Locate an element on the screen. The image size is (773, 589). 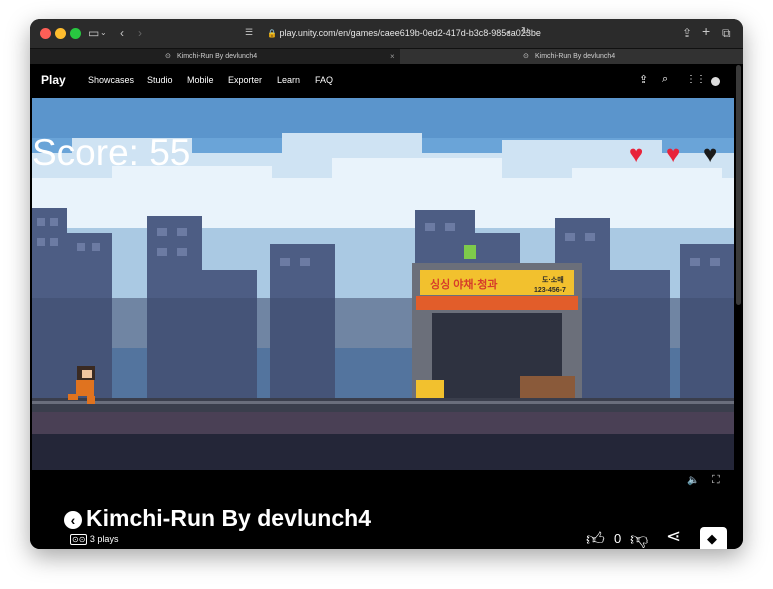
nav-studio: Studio is located at coordinates (160, 80).